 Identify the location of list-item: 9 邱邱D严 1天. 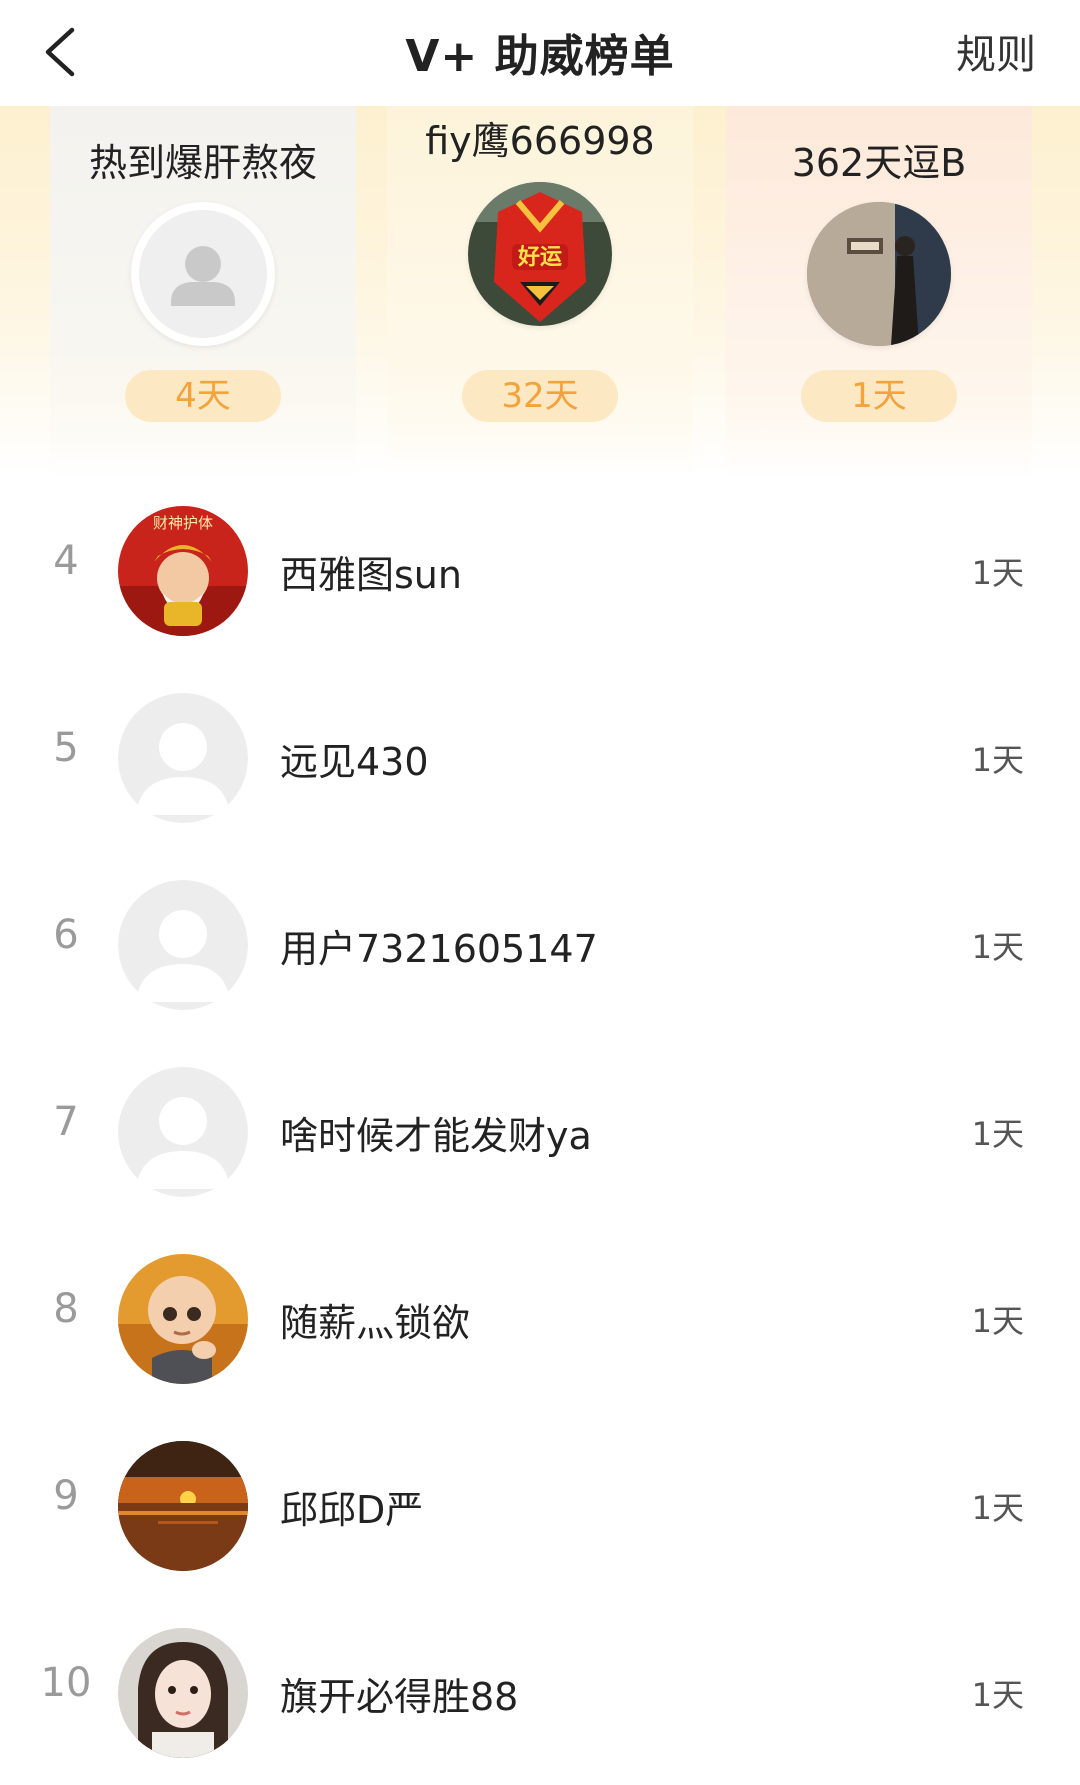
(540, 1504).